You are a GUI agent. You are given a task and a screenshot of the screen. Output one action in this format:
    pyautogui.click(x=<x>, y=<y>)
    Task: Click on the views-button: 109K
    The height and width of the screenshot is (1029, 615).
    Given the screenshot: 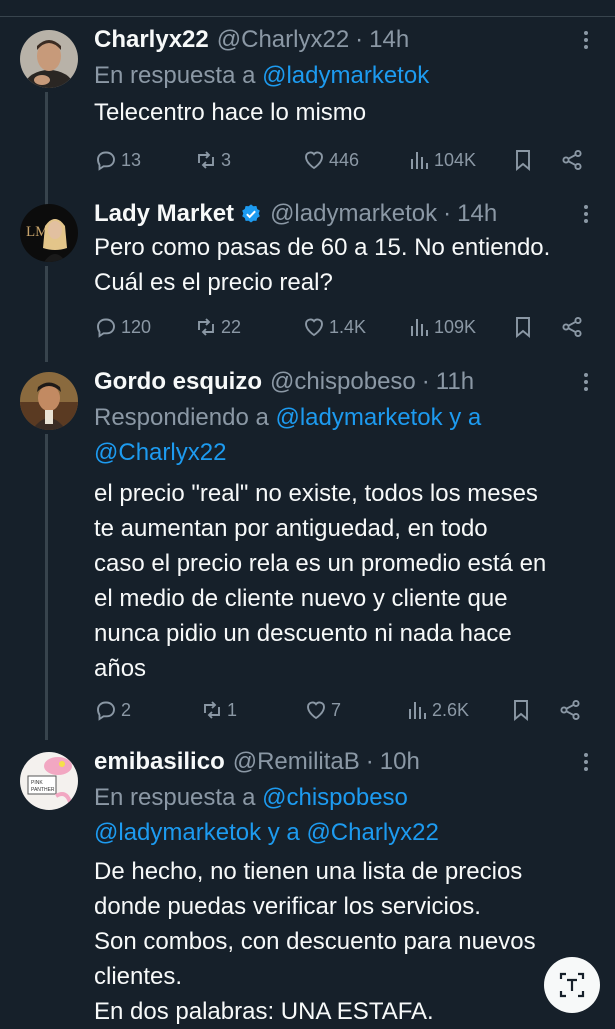 What is the action you would take?
    pyautogui.click(x=441, y=327)
    